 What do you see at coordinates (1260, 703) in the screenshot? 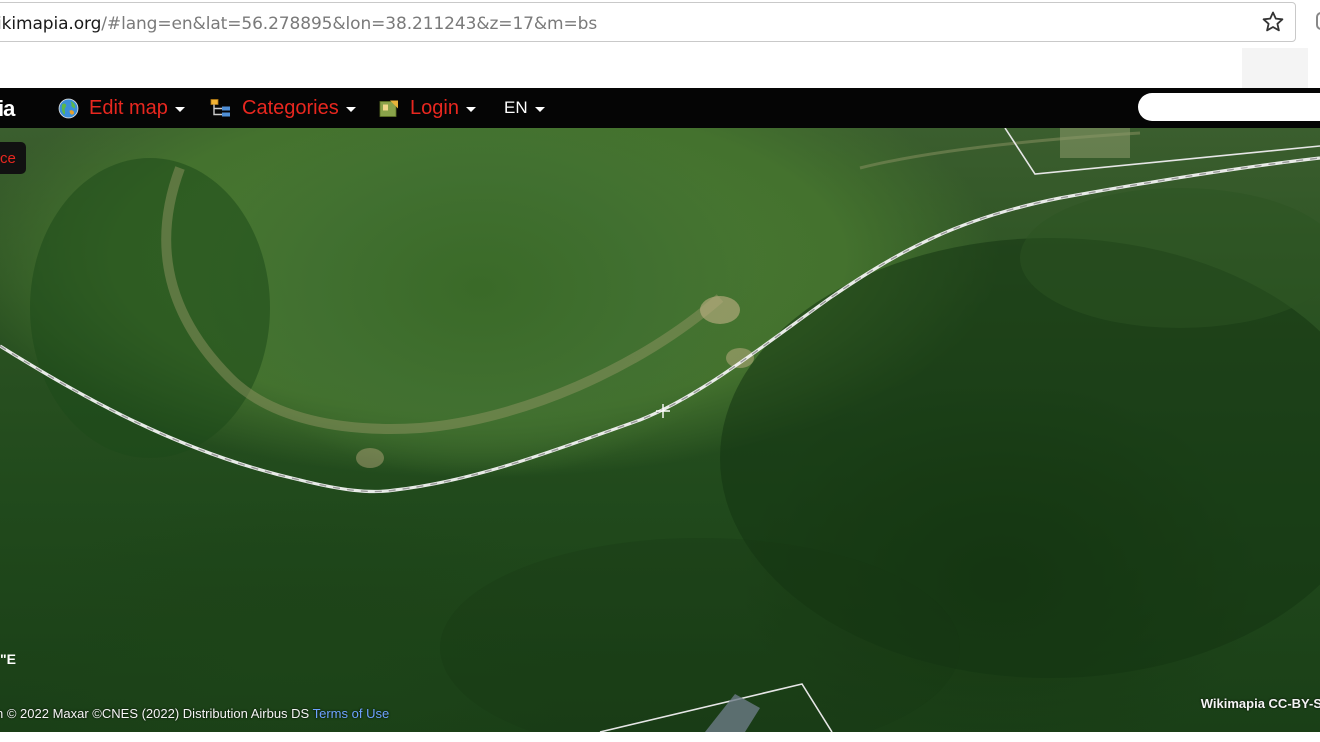
I see `license-text: Wikimapia CC-BY-S` at bounding box center [1260, 703].